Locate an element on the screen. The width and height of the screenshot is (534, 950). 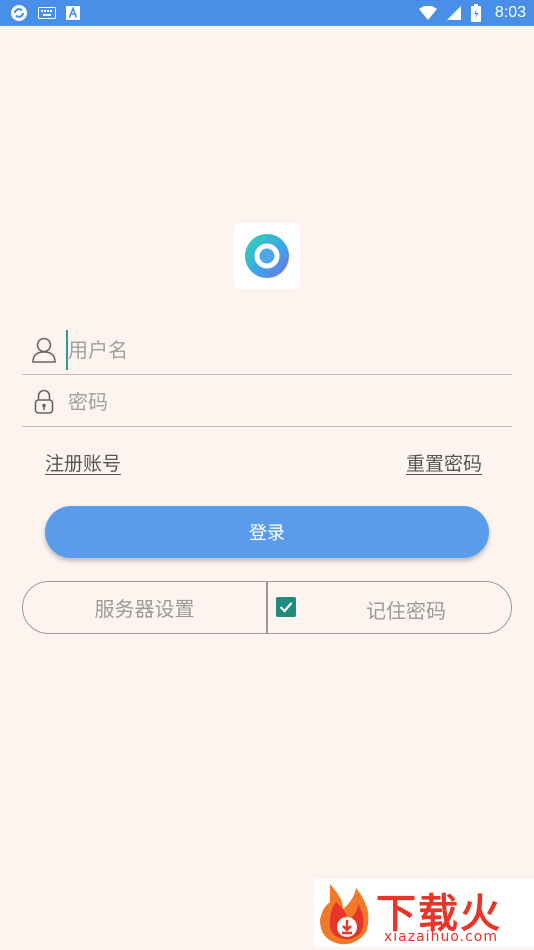
flame-logo-icon is located at coordinates (344, 914).